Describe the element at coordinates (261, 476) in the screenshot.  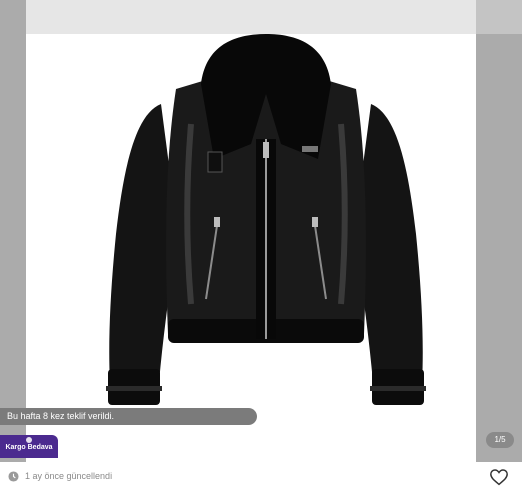
I see `listing-footer: 1 ay önce güncellendi` at that location.